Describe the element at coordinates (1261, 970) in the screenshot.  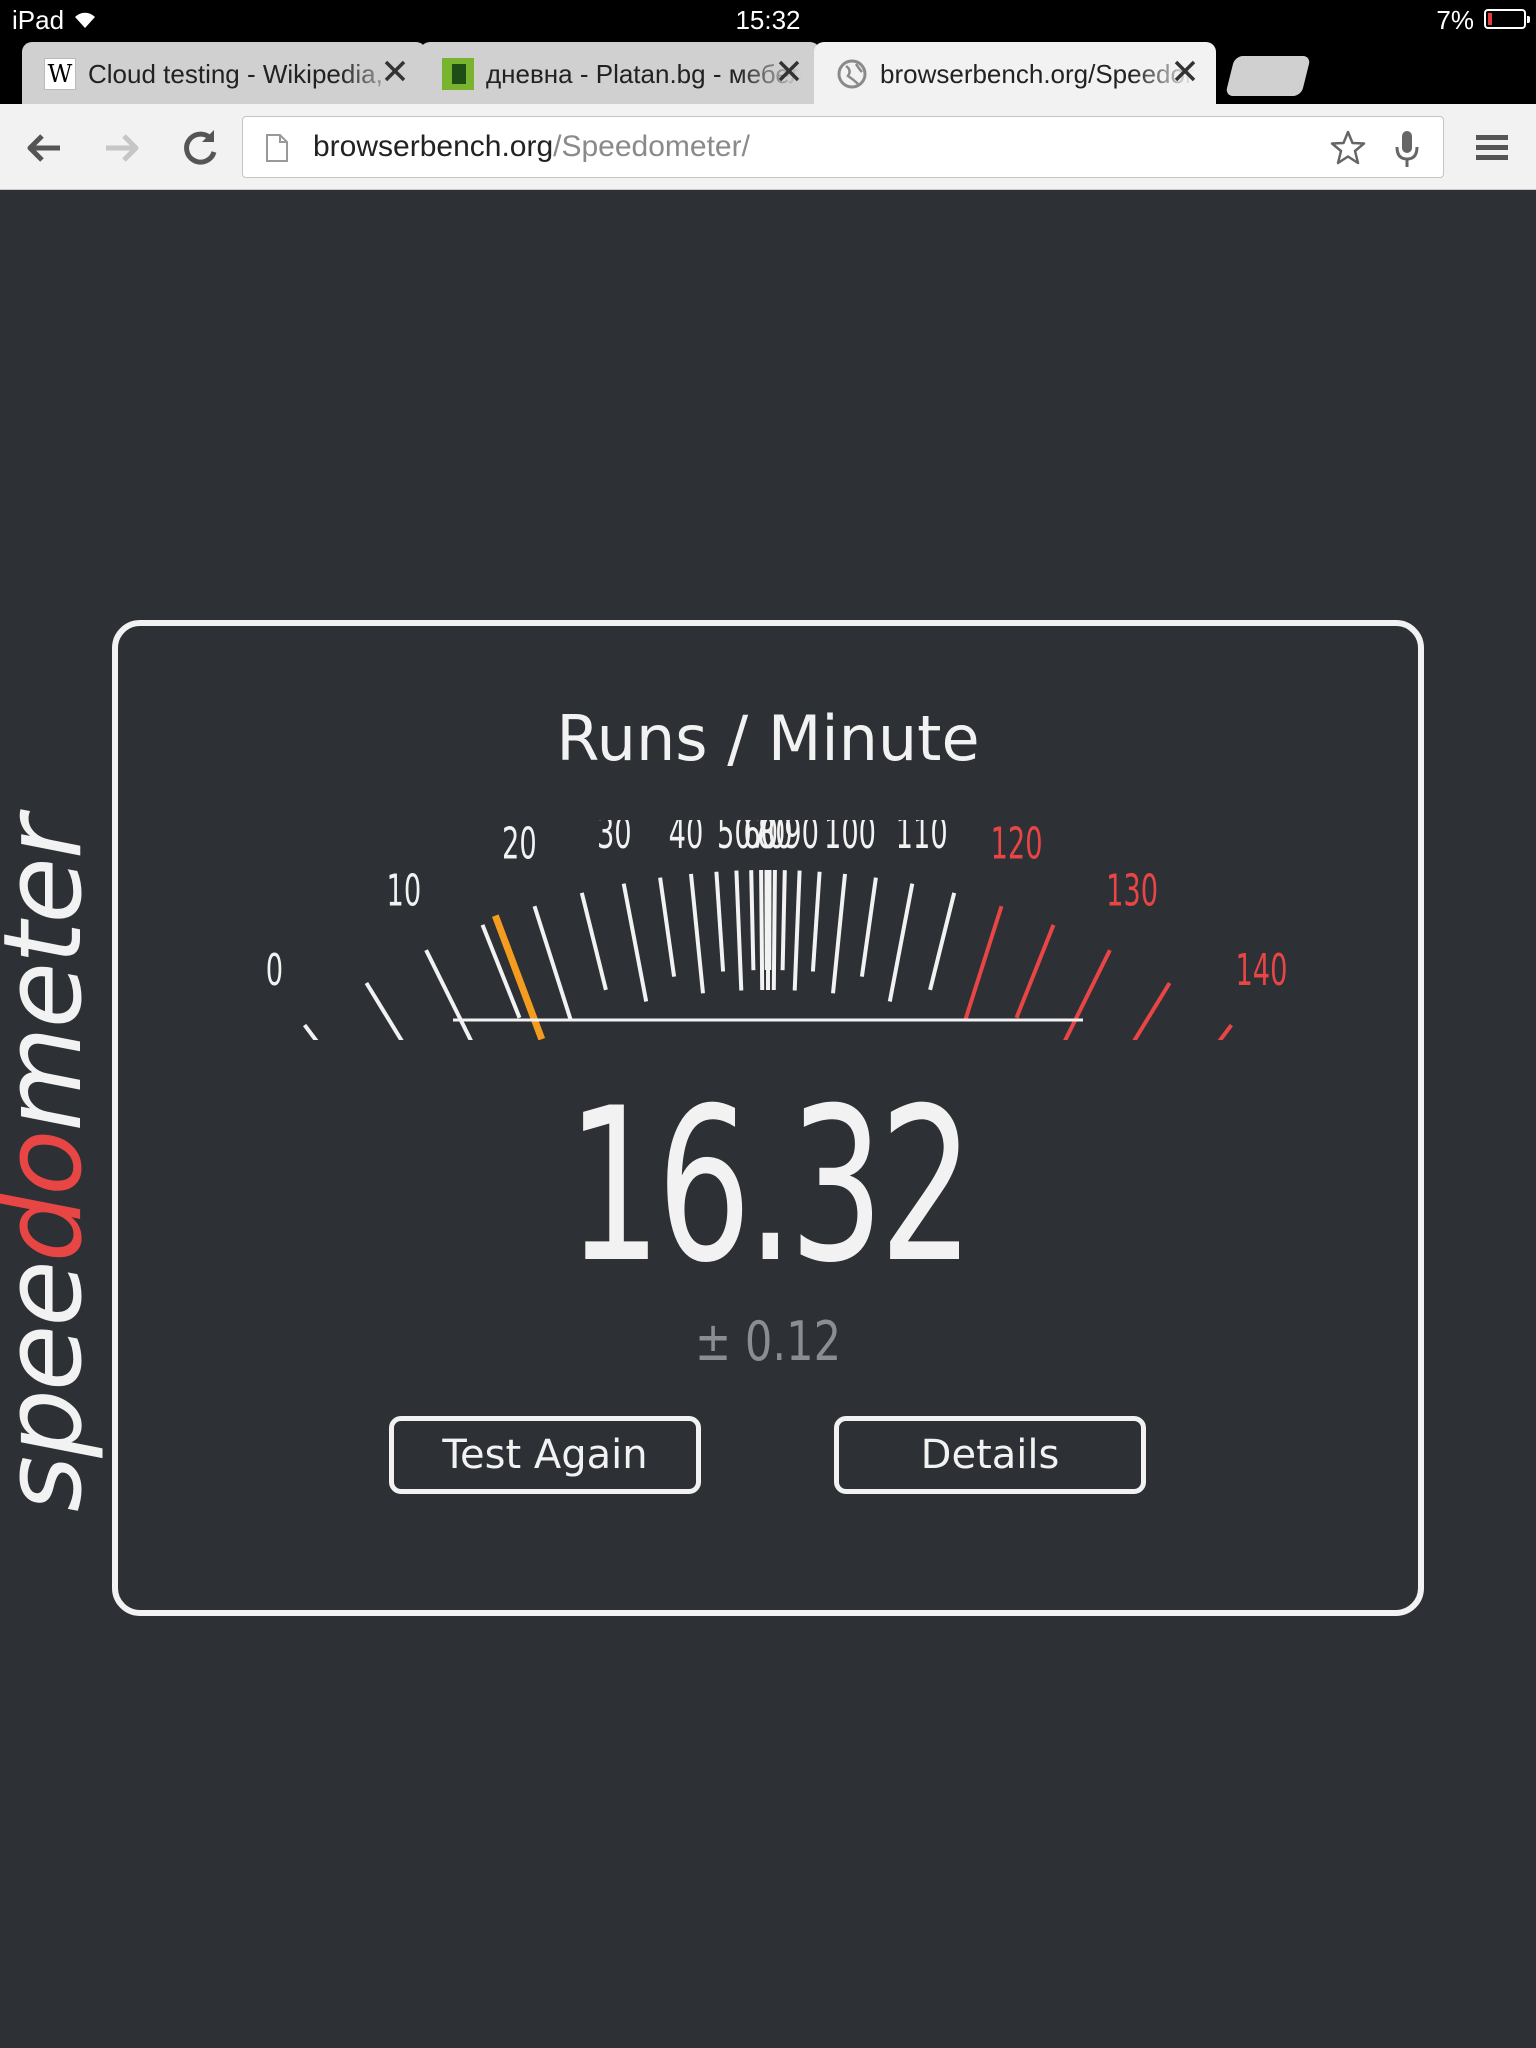
I see `gauge-label-14: 140` at that location.